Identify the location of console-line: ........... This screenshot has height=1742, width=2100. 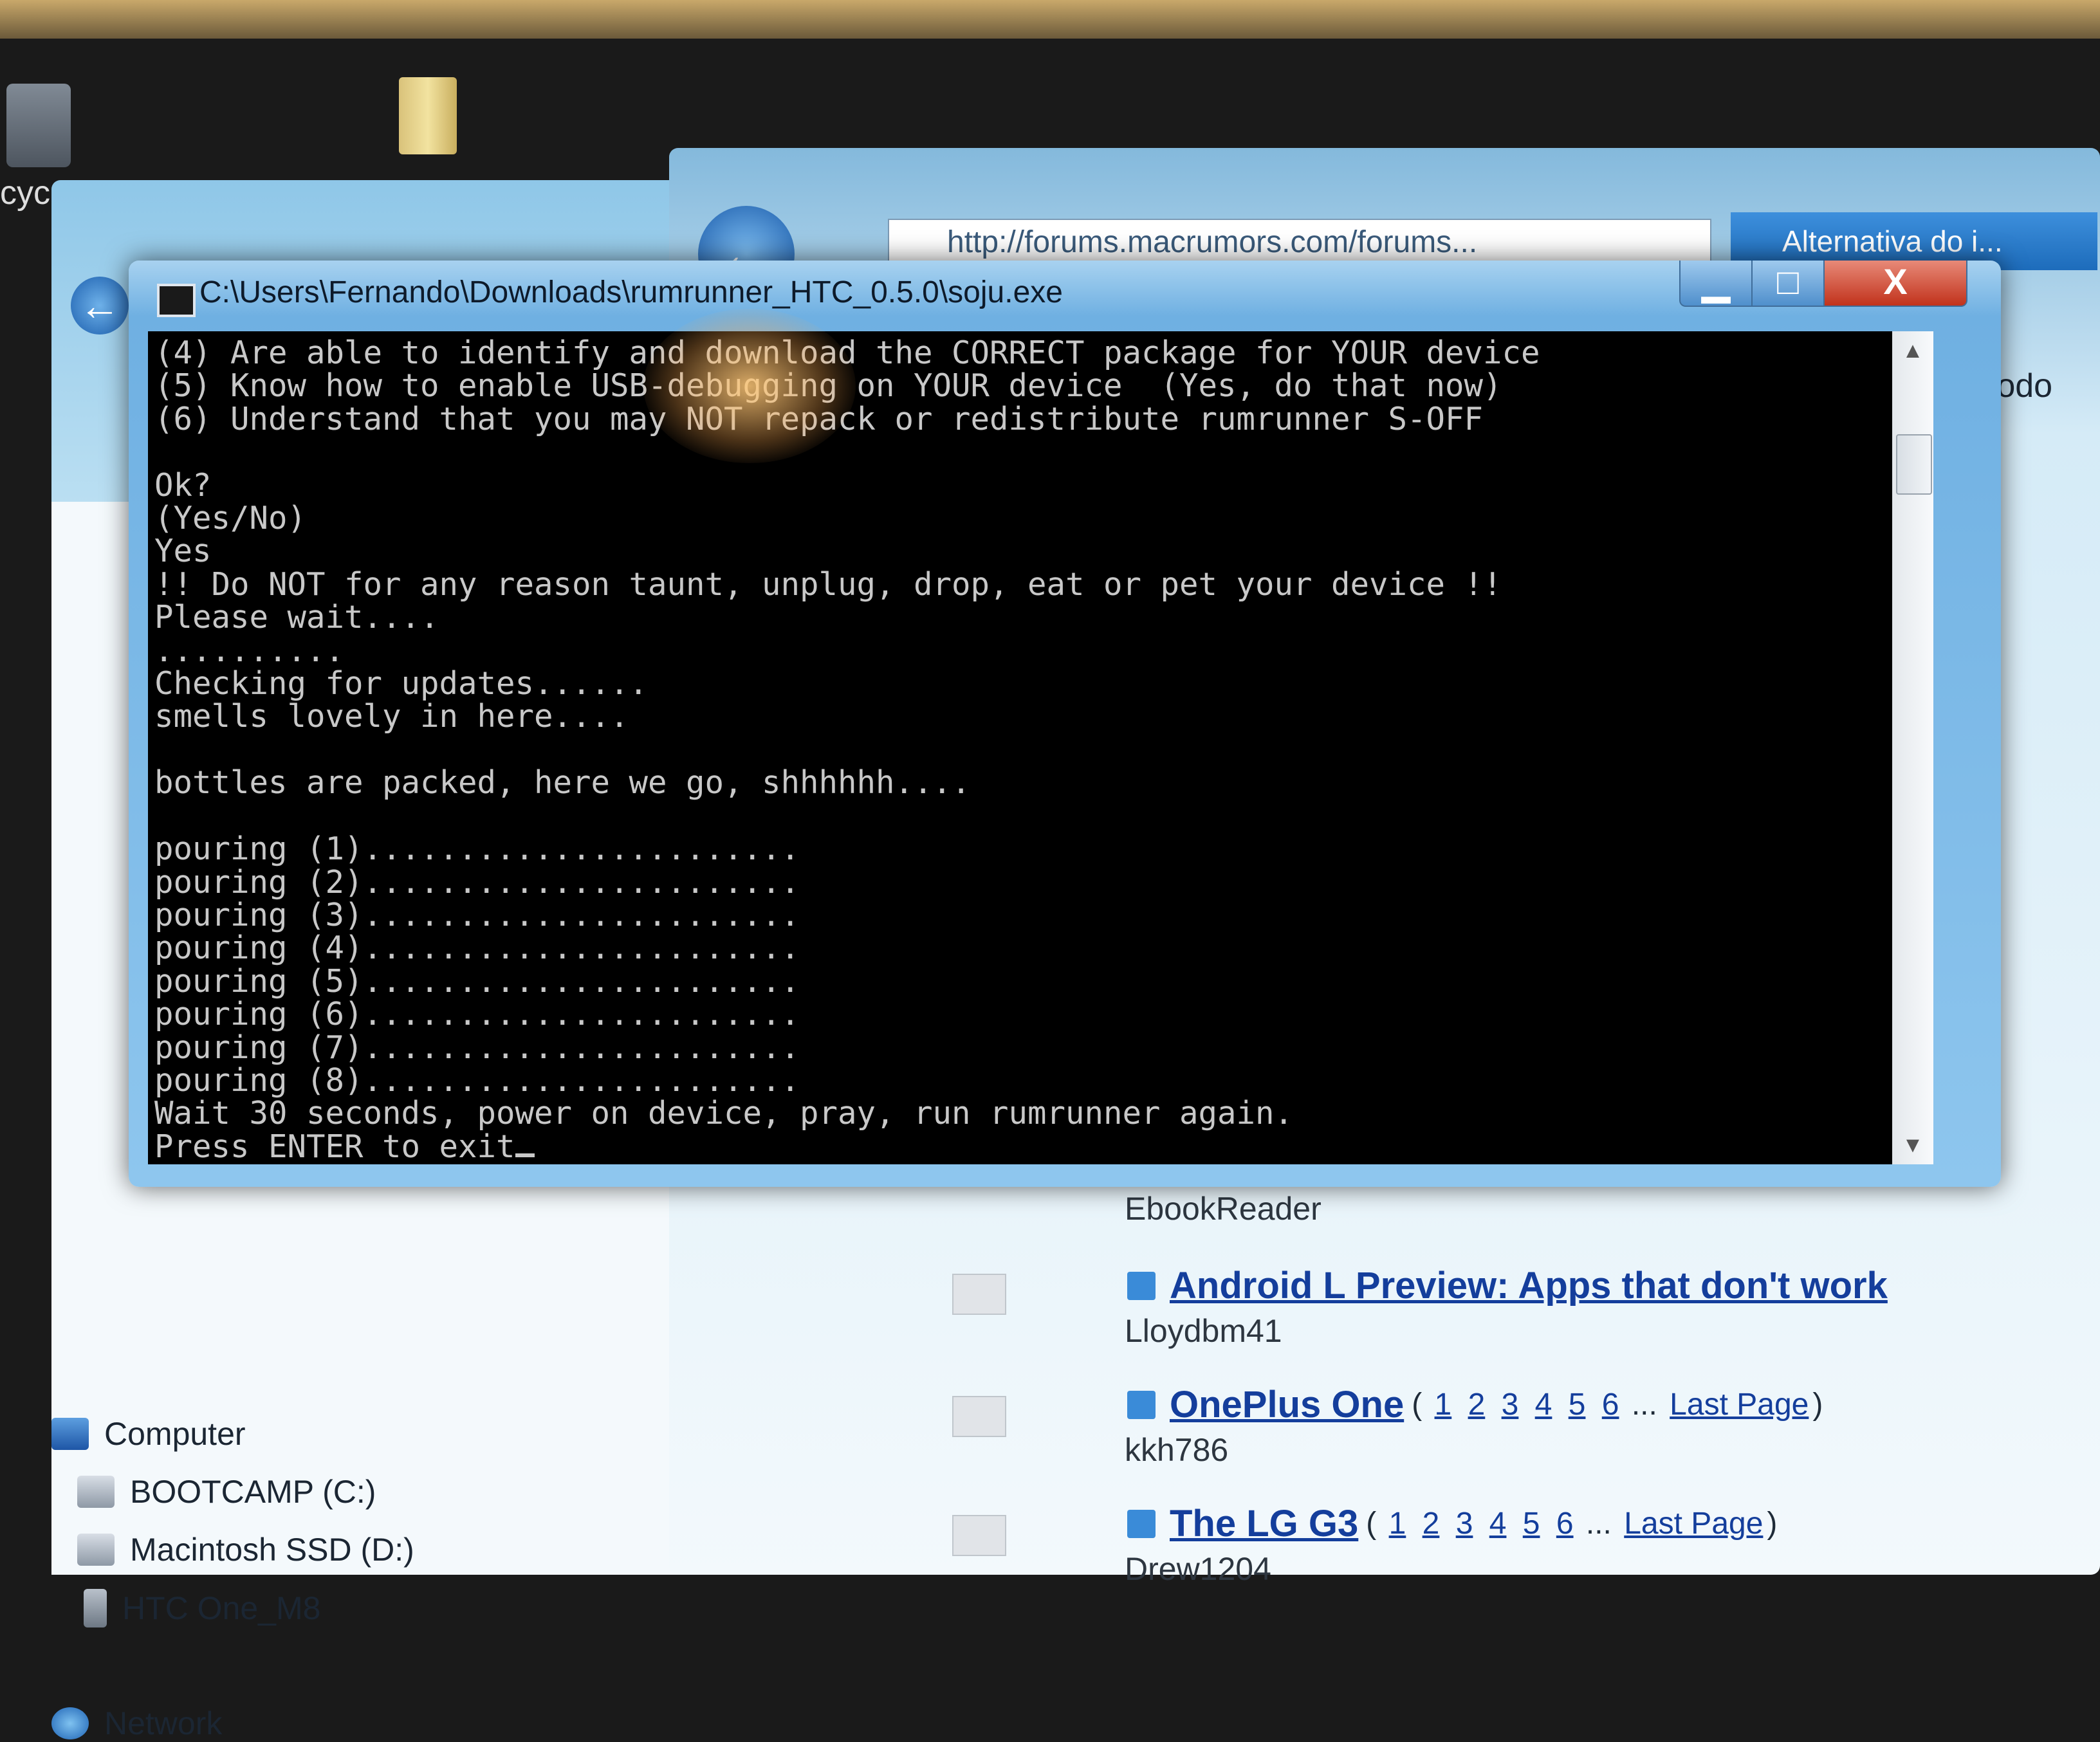
(249, 650).